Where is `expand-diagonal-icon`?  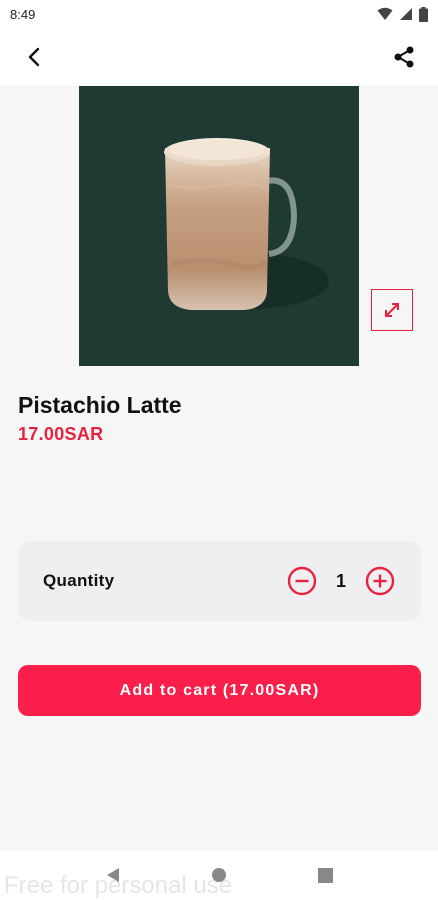
expand-diagonal-icon is located at coordinates (392, 310).